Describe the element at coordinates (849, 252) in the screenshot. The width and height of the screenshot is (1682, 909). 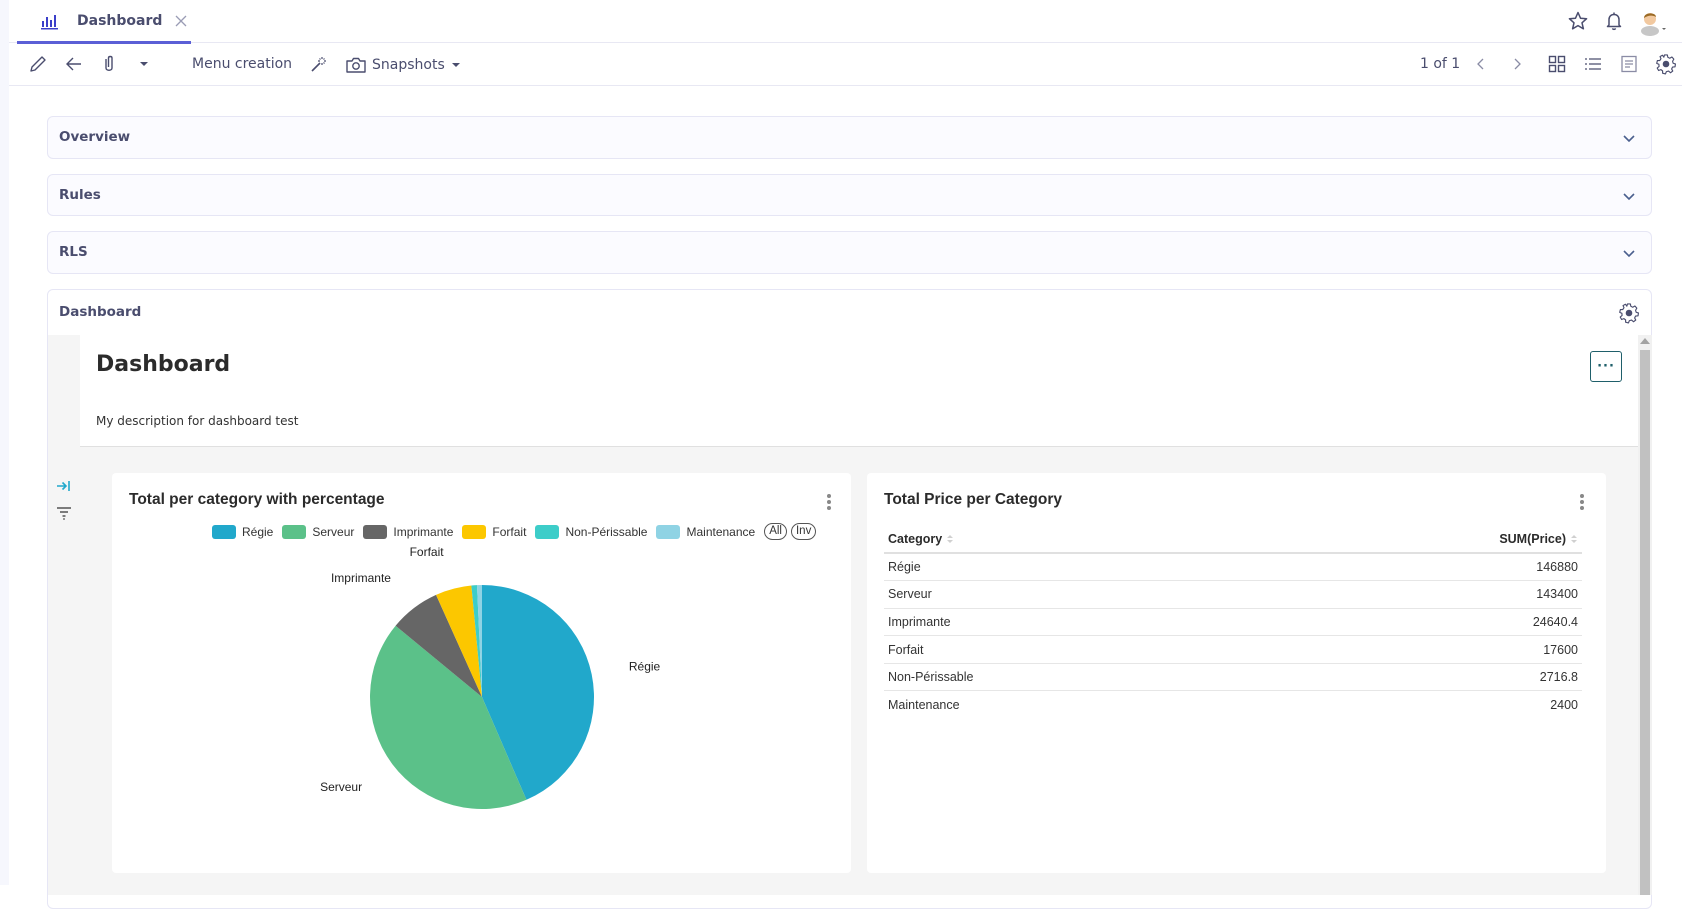
I see `panel-rls: RLS` at that location.